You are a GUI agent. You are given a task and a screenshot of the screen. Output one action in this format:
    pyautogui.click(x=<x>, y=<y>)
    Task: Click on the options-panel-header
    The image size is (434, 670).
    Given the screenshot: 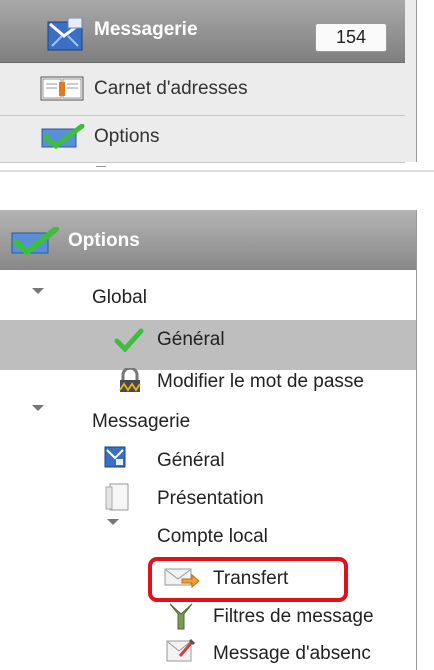 What is the action you would take?
    pyautogui.click(x=208, y=240)
    